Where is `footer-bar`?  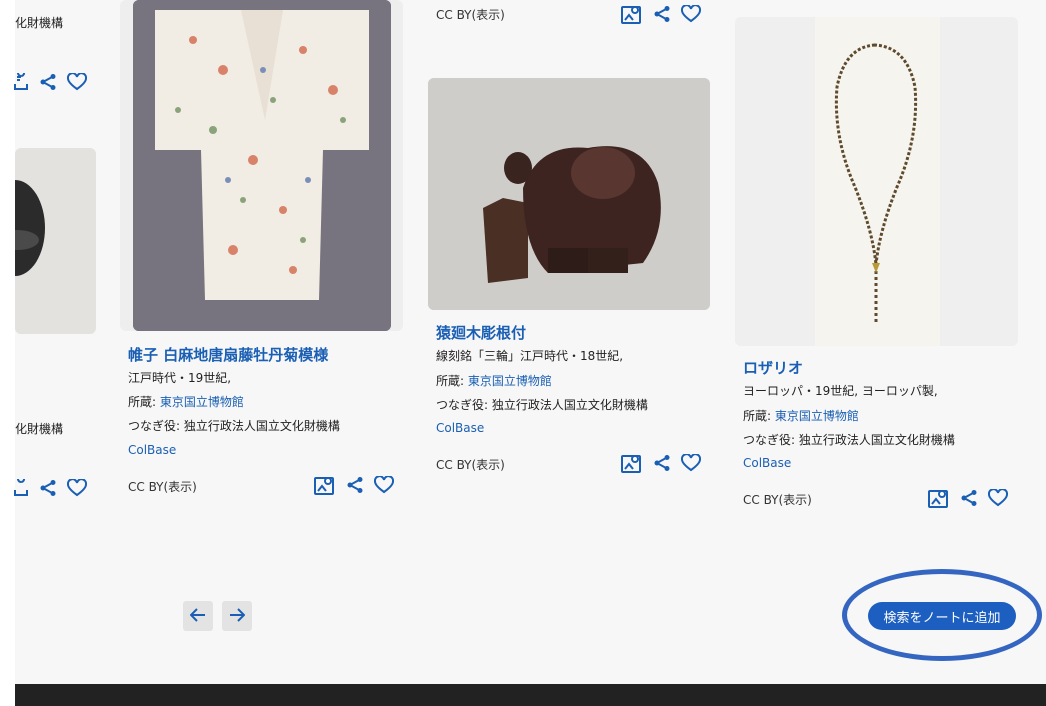 footer-bar is located at coordinates (530, 695).